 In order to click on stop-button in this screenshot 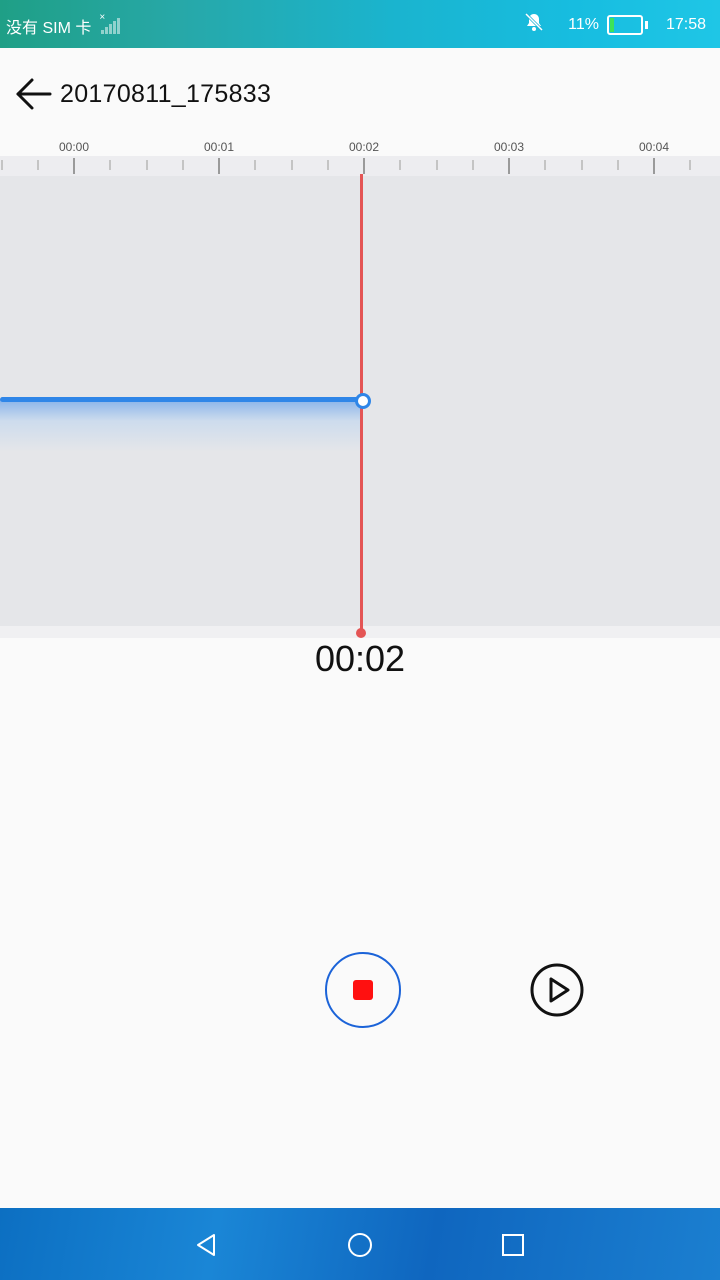, I will do `click(363, 990)`.